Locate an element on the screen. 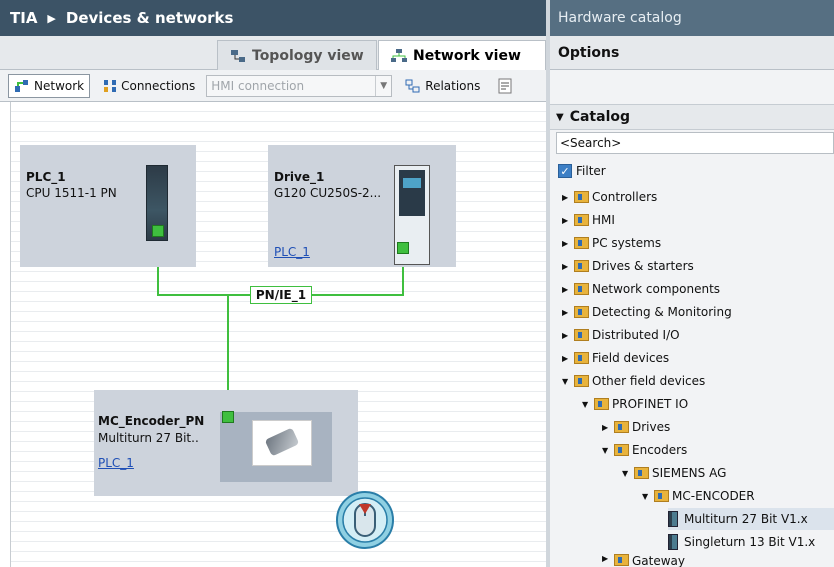 Image resolution: width=834 pixels, height=567 pixels. device-encoder: MC_Encoder_PN Multiturn 27 Bit.. PLC_1 is located at coordinates (226, 443).